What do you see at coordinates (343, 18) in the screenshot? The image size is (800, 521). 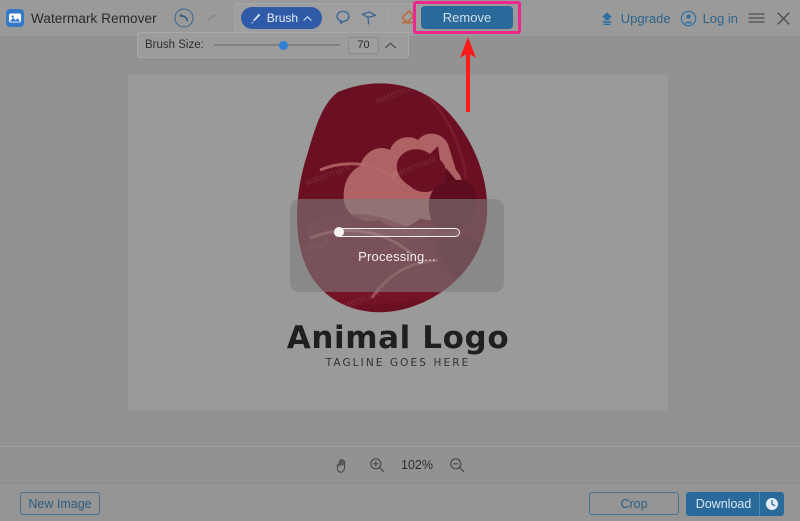 I see `lasso-icon` at bounding box center [343, 18].